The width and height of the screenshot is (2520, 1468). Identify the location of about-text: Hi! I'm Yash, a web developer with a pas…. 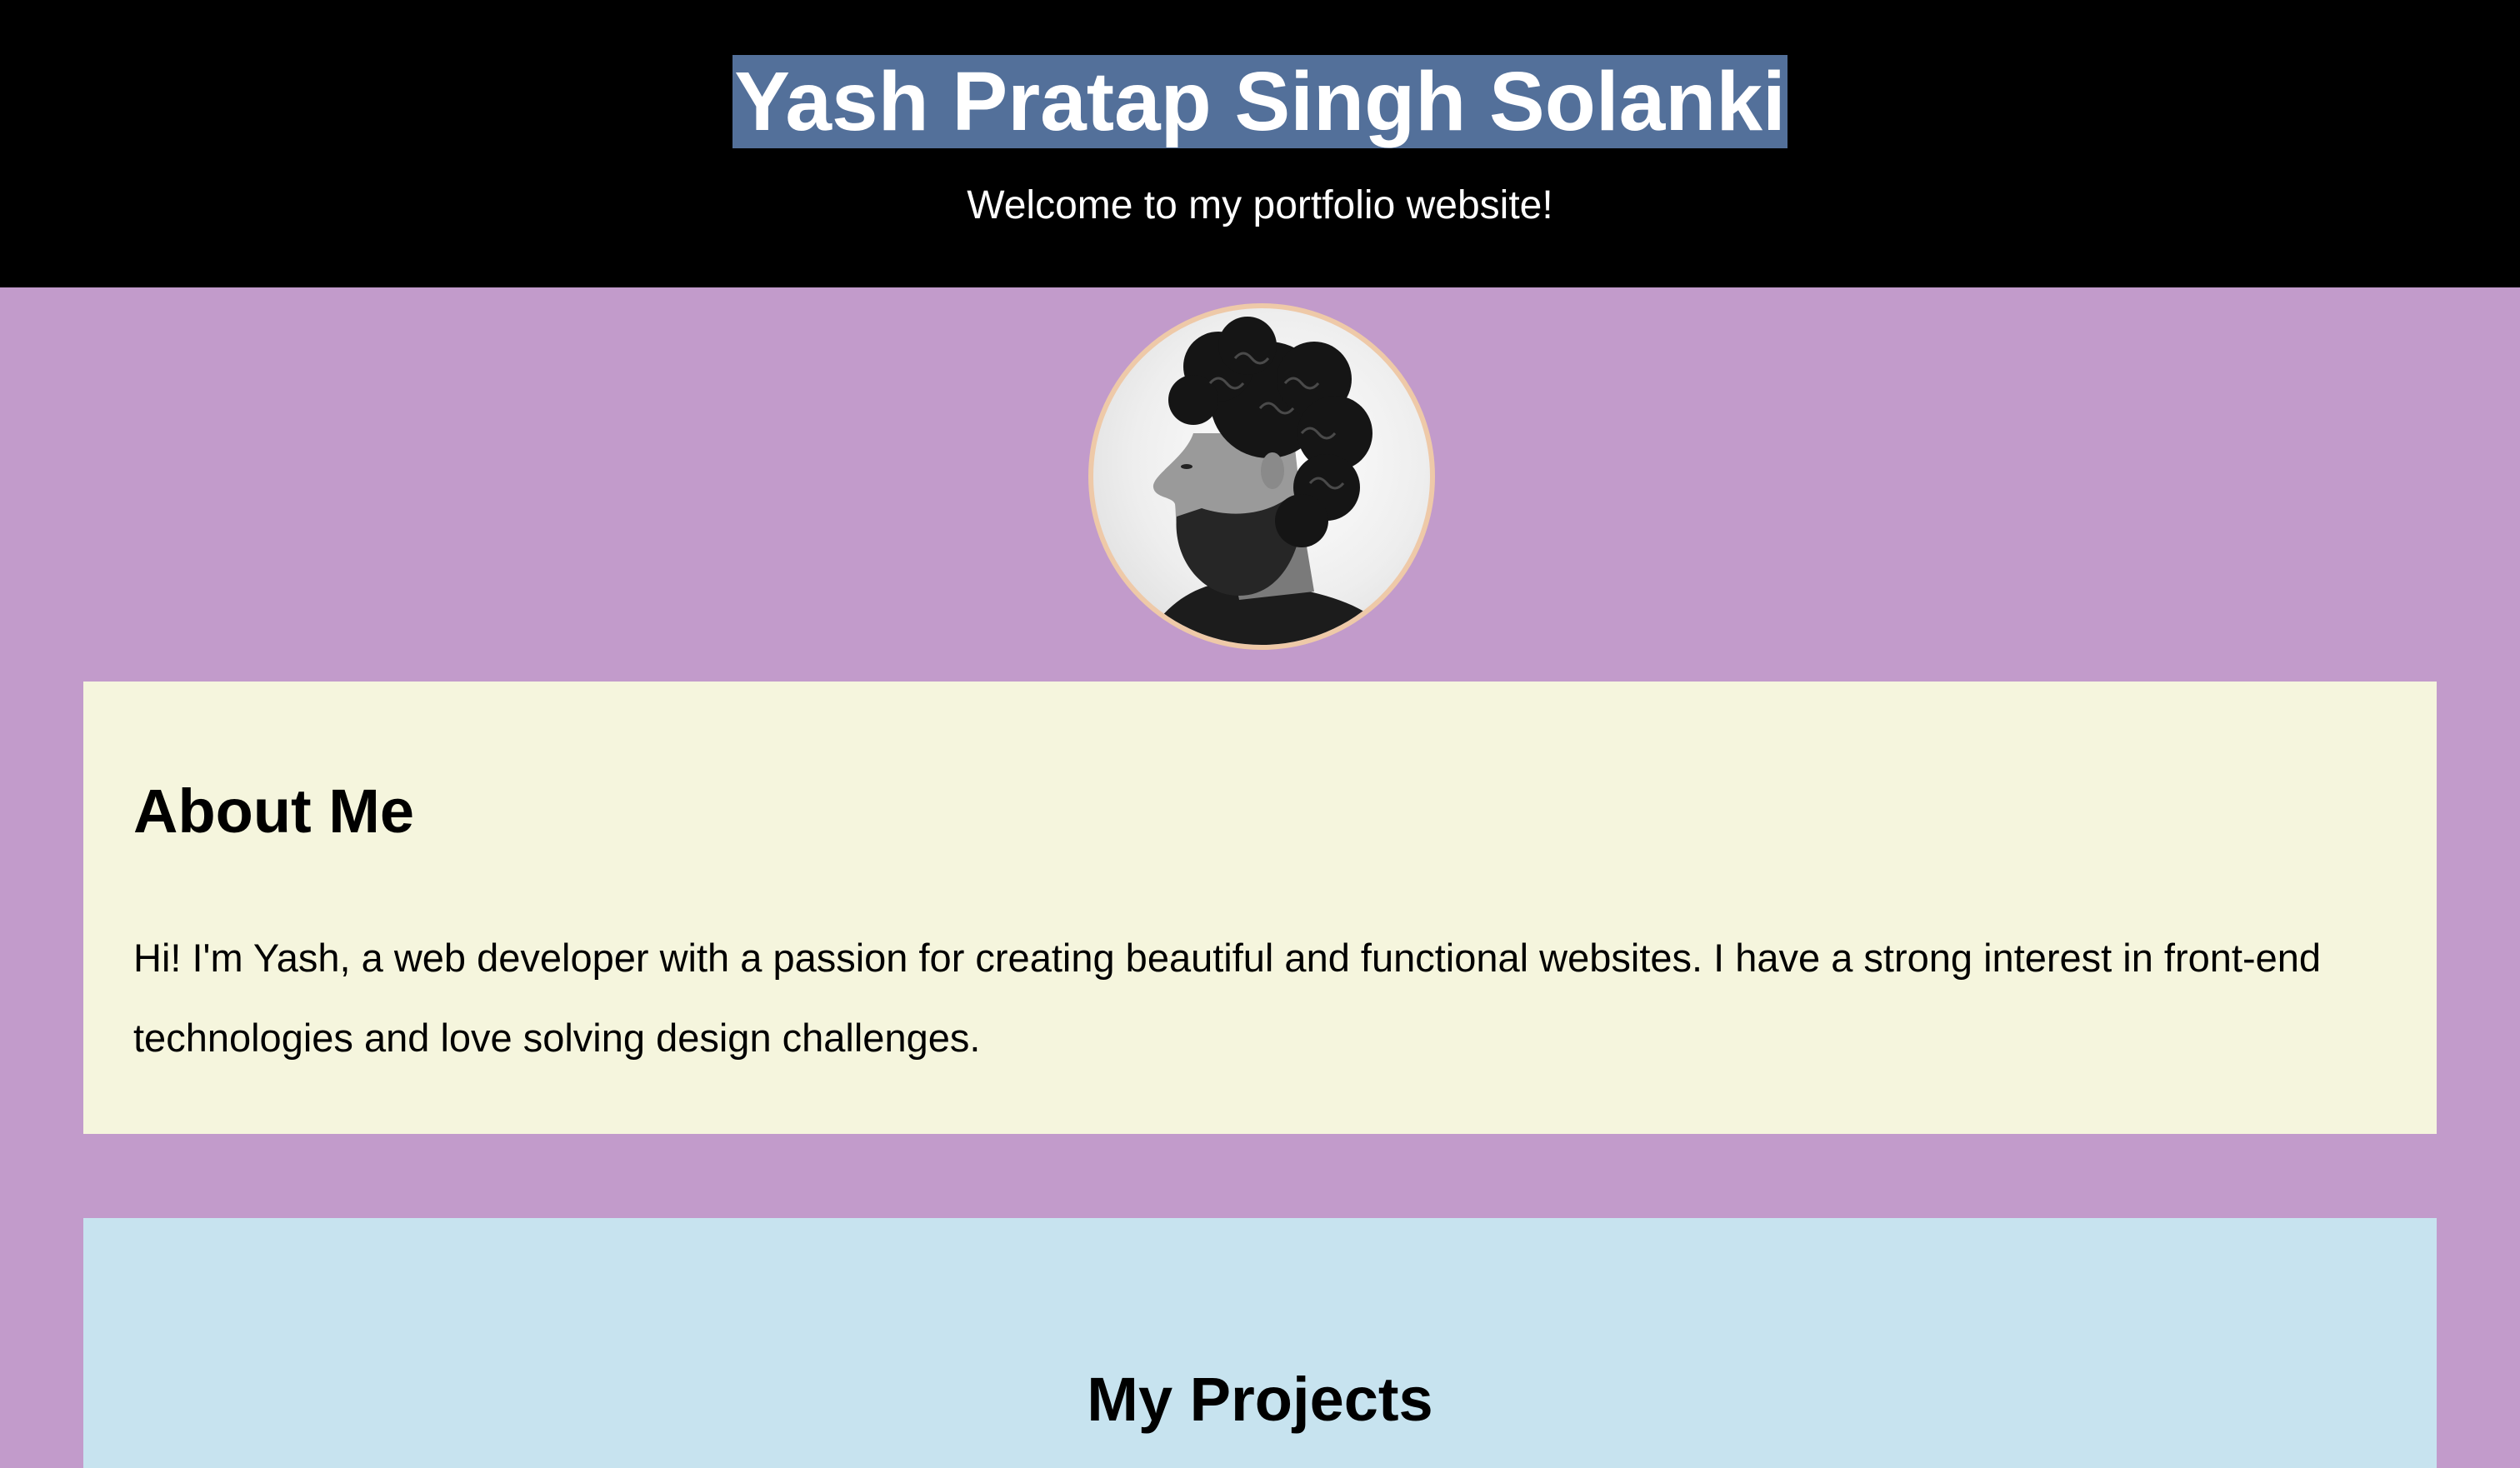
(1227, 998).